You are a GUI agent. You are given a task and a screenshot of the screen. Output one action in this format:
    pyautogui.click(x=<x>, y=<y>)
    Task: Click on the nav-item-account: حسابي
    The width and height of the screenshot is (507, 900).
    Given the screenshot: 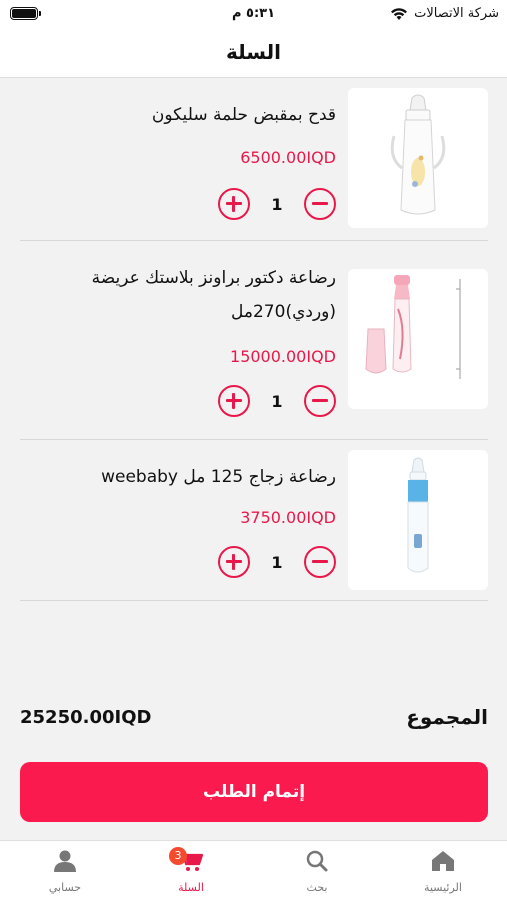 What is the action you would take?
    pyautogui.click(x=65, y=870)
    